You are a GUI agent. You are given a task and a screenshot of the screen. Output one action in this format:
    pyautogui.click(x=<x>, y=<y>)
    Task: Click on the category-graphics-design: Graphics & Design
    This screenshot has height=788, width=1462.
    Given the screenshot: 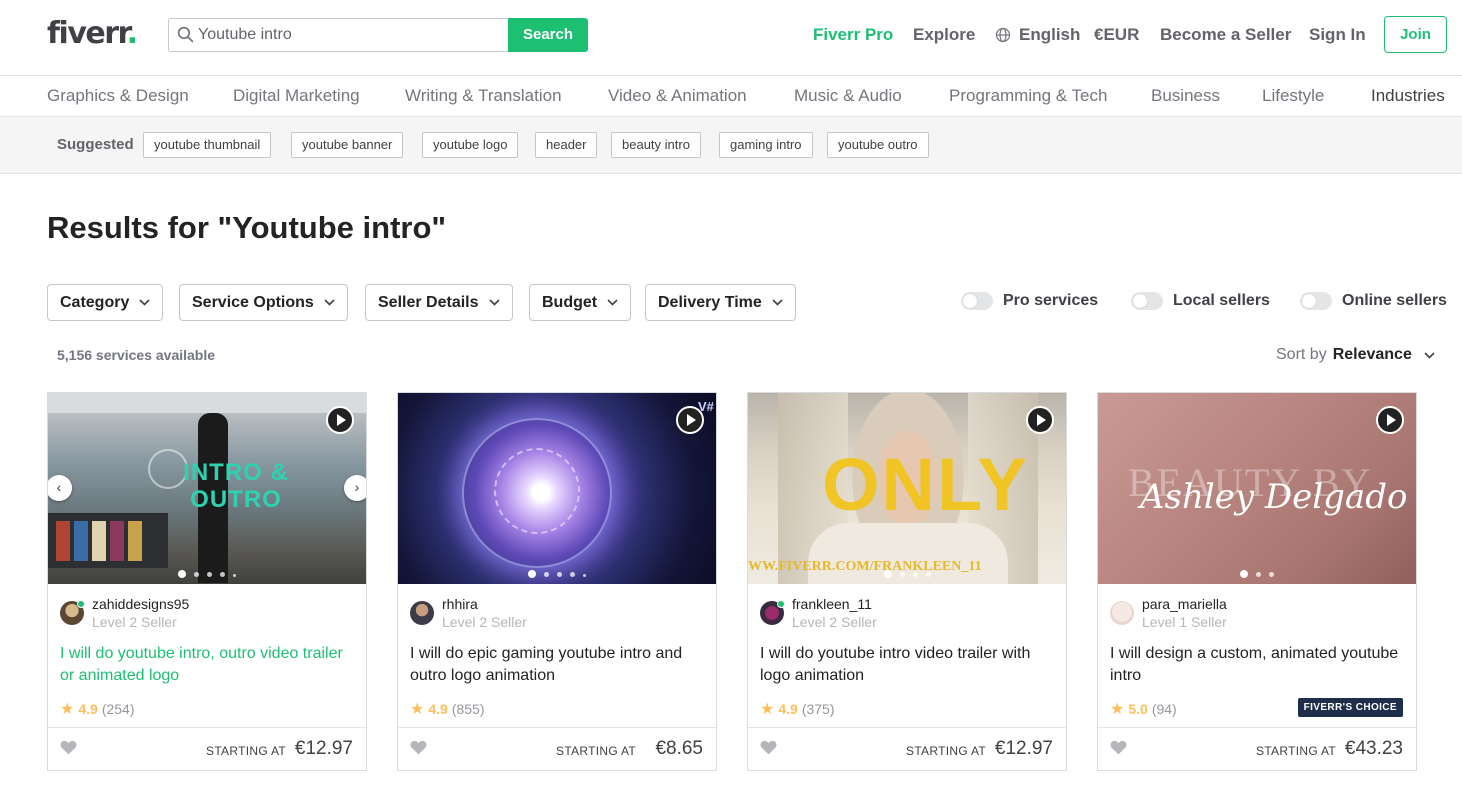 What is the action you would take?
    pyautogui.click(x=118, y=96)
    